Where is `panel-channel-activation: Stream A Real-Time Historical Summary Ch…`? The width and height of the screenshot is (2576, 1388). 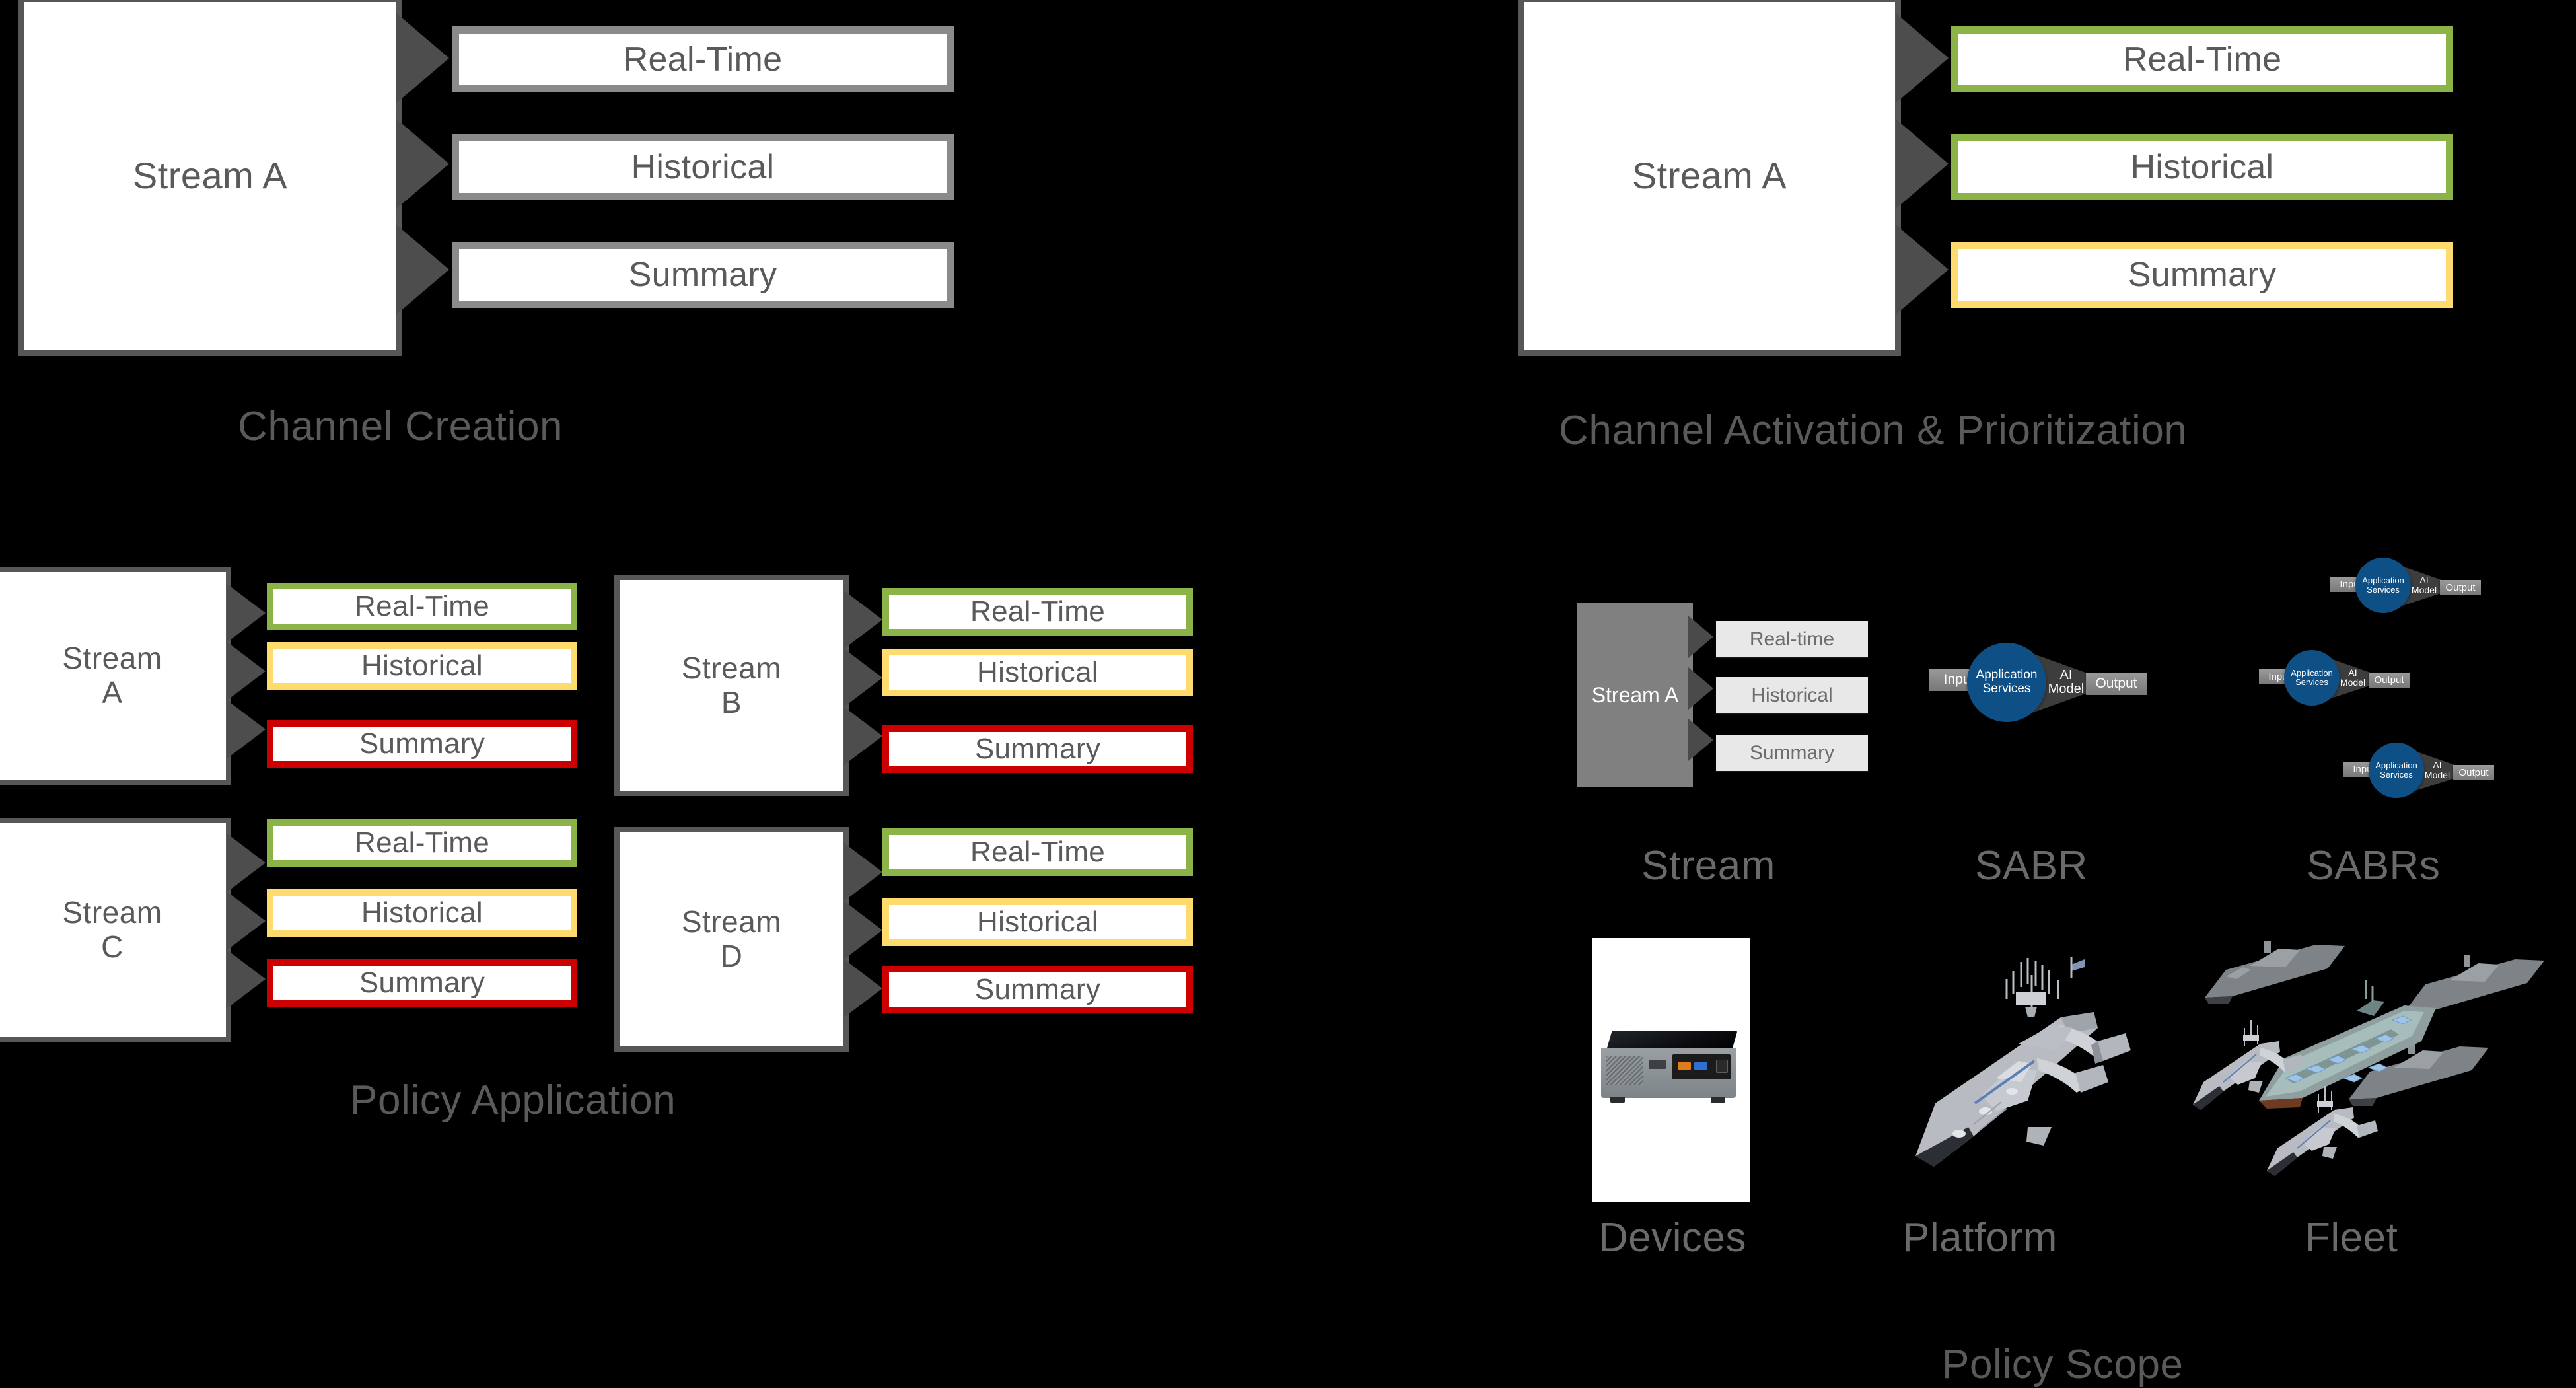
panel-channel-activation: Stream A Real-Time Historical Summary Ch… is located at coordinates (2037, 244).